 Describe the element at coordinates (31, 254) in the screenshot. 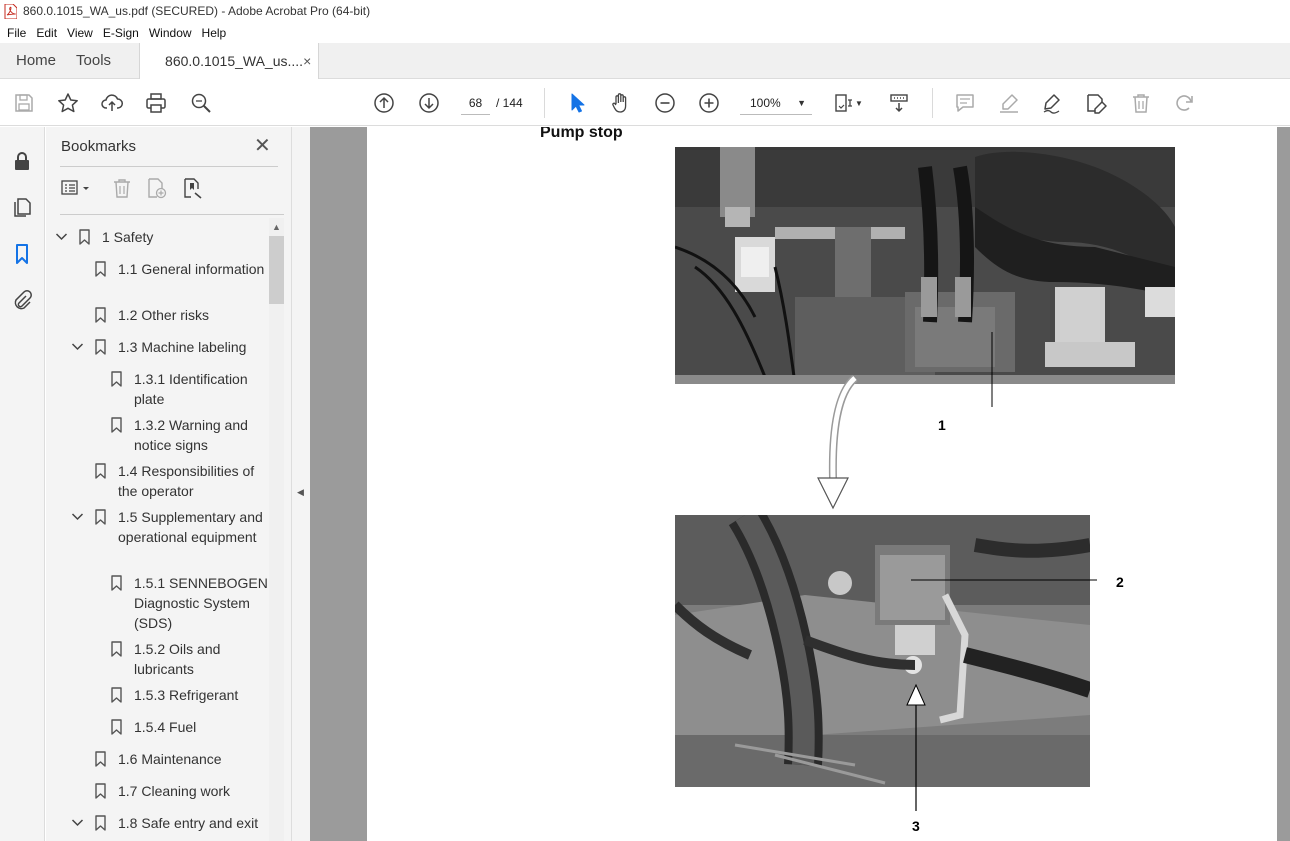

I see `bookmark-icon` at that location.